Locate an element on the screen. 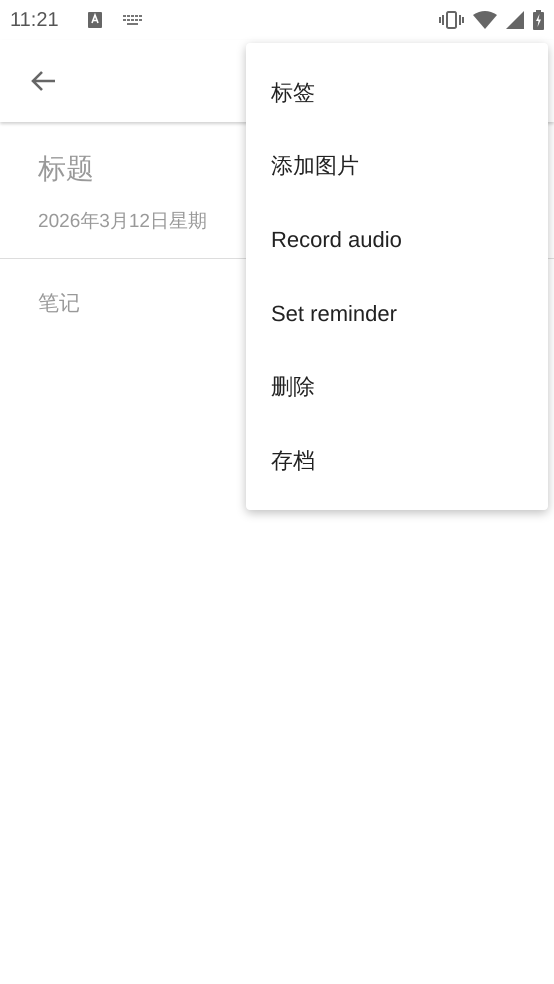 This screenshot has width=554, height=984. note-date: 2026年3月12日星期 is located at coordinates (122, 222).